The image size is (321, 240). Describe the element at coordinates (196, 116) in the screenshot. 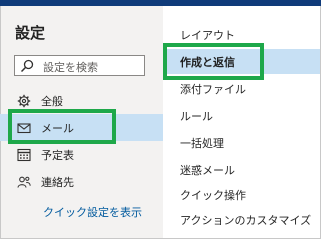

I see `subnav-item-label: ルール` at that location.